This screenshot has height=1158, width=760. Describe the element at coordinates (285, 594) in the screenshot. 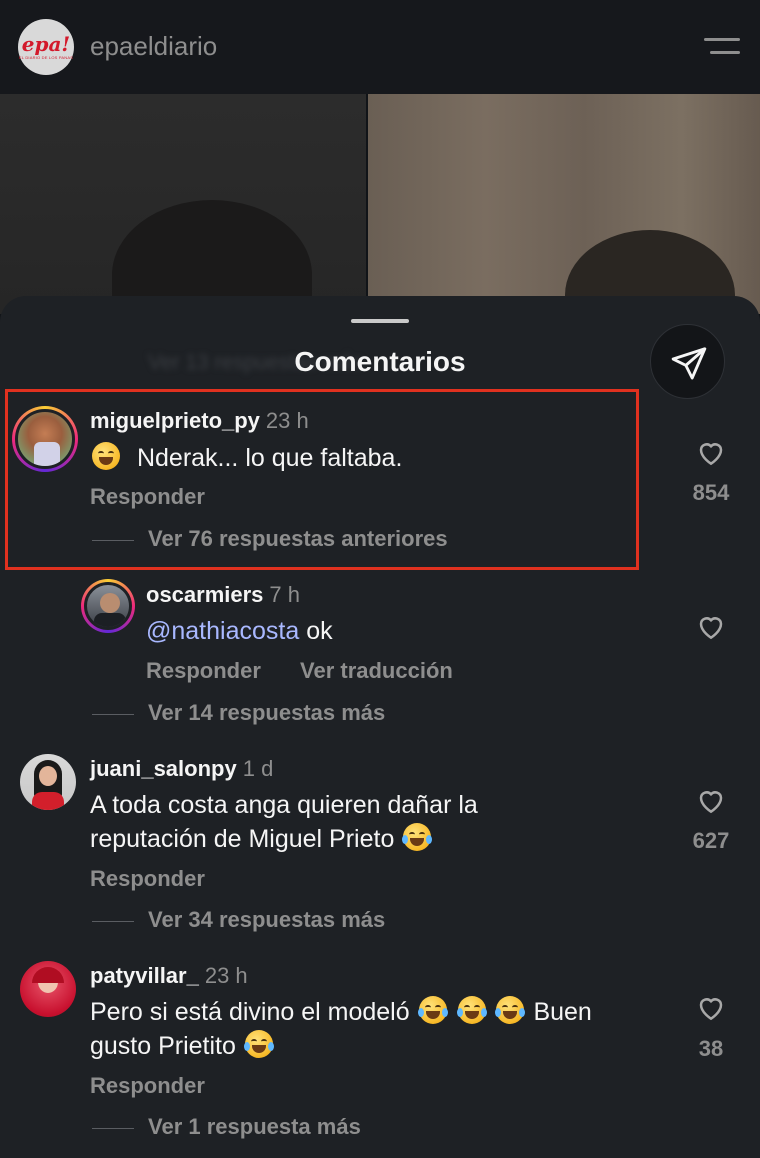

I see `comment-time: 7 h` at that location.